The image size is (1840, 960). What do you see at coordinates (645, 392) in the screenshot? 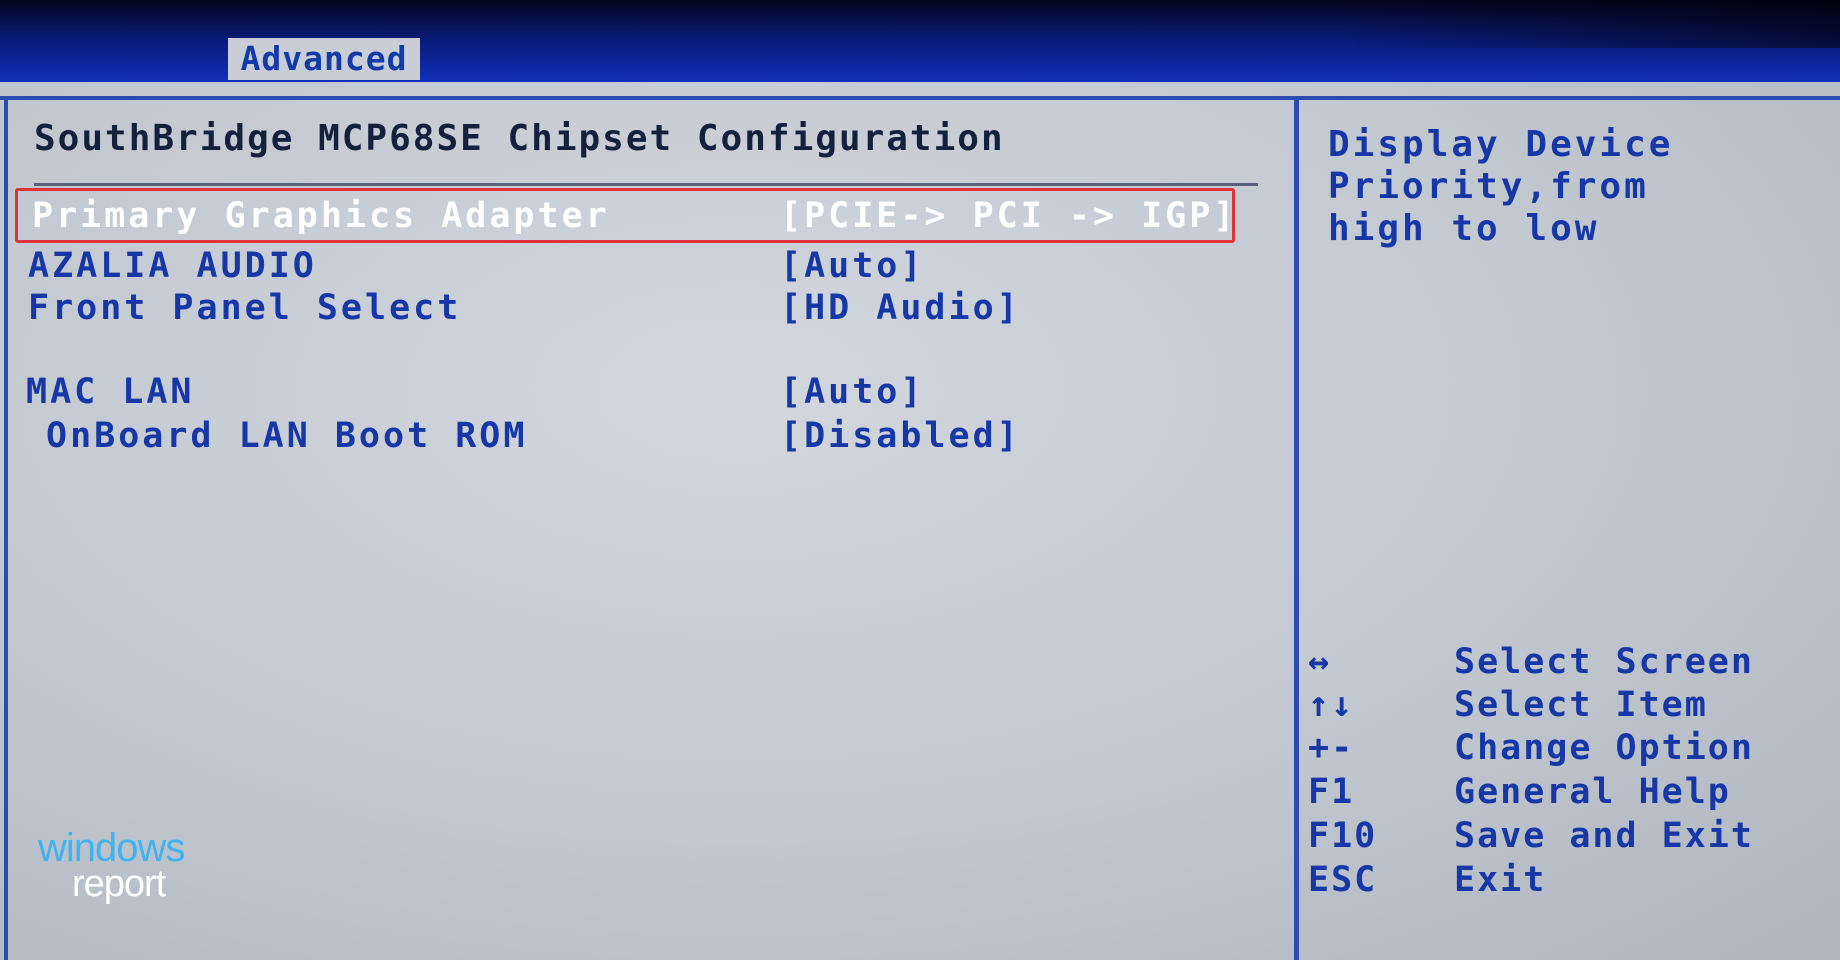
I see `setting-mac-lan: MAC LAN [Auto]` at bounding box center [645, 392].